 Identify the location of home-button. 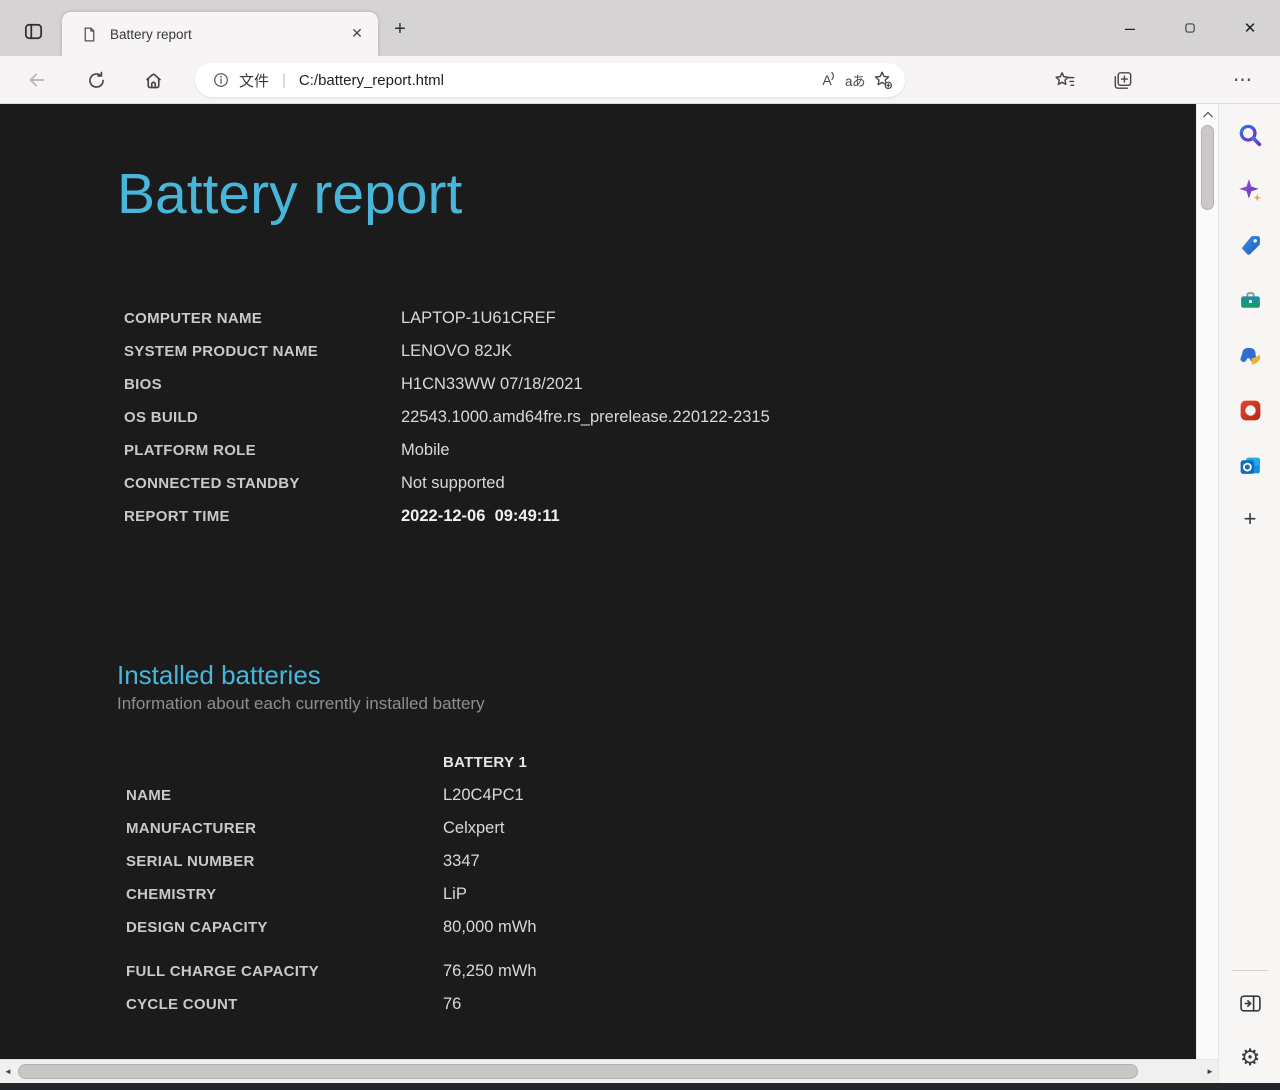
(153, 80).